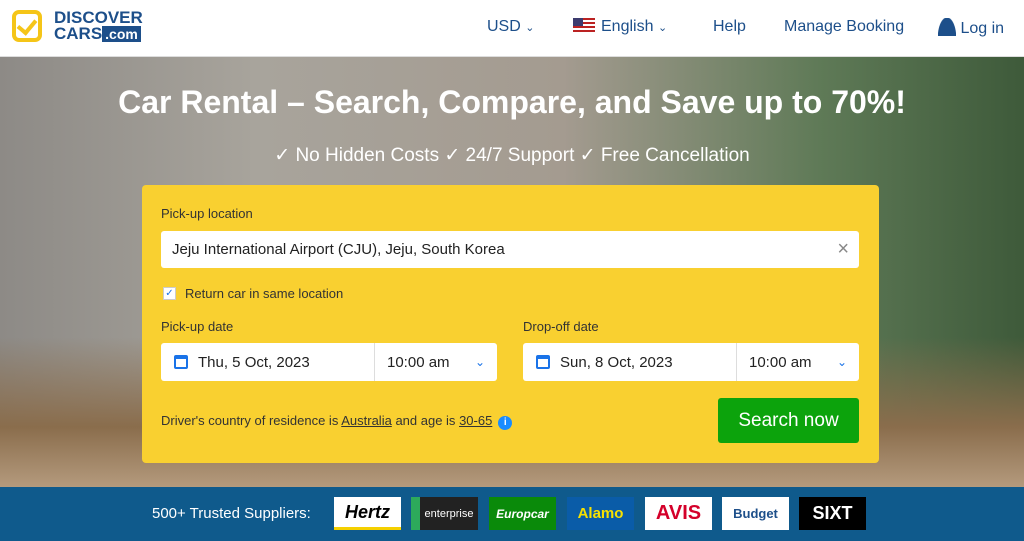 This screenshot has width=1024, height=541. I want to click on sixt-logo: SIXT, so click(832, 513).